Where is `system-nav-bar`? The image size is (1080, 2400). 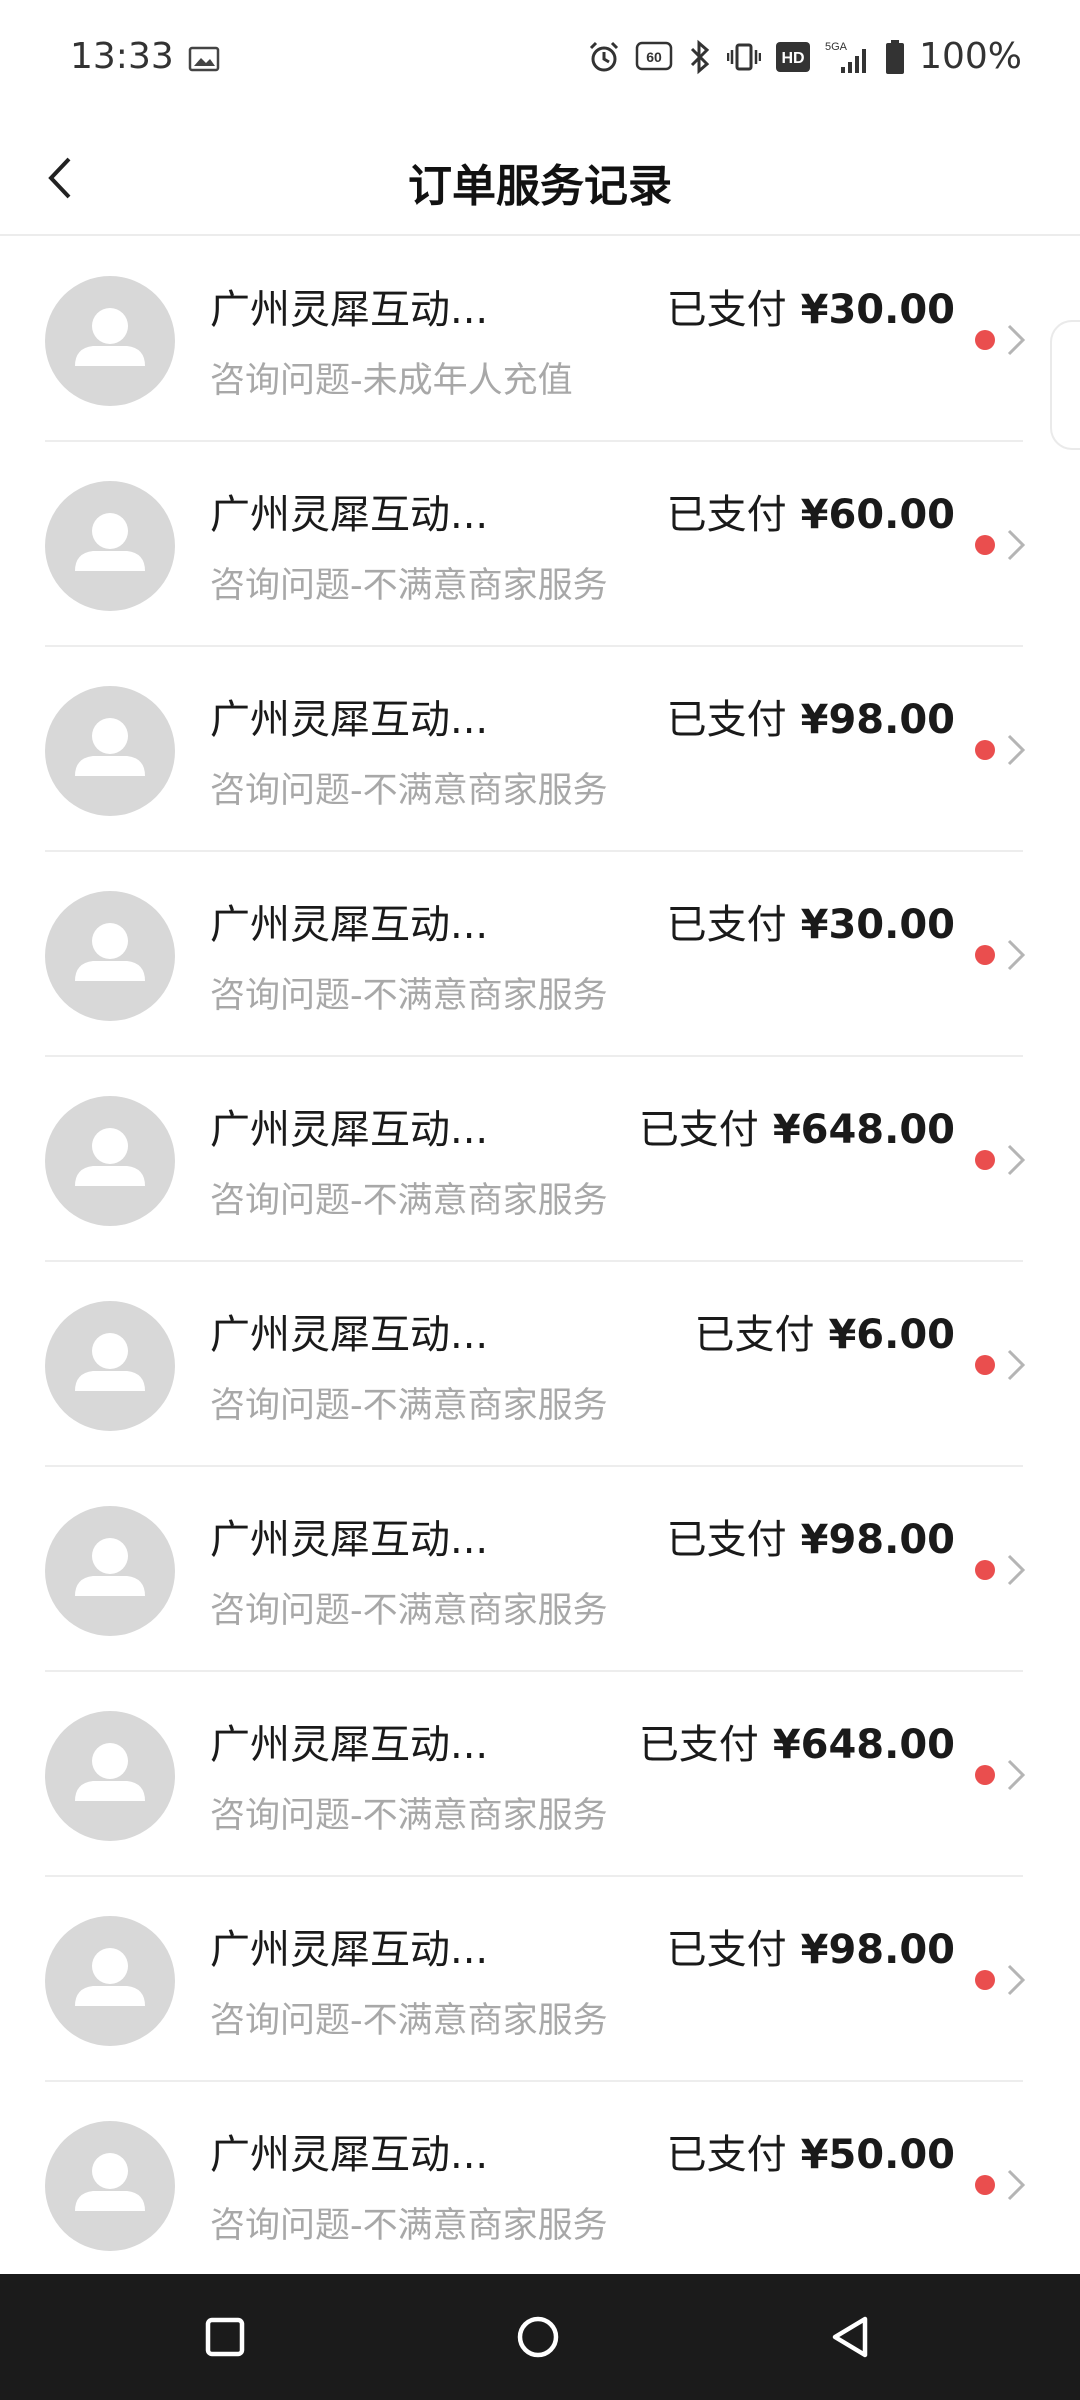 system-nav-bar is located at coordinates (540, 2337).